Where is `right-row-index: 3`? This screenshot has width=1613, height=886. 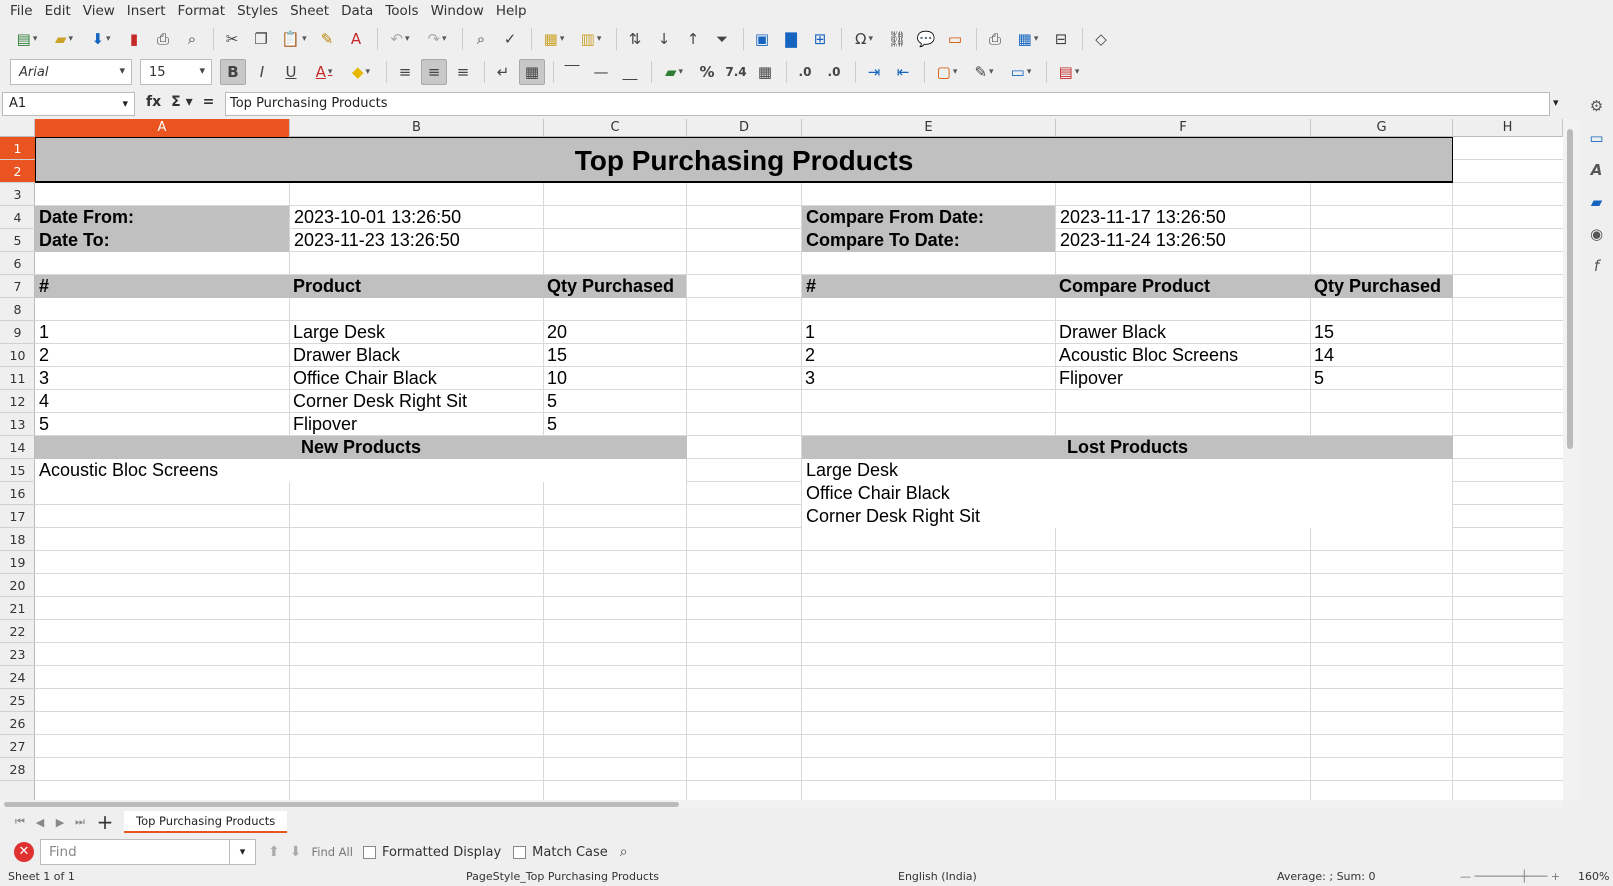 right-row-index: 3 is located at coordinates (928, 378).